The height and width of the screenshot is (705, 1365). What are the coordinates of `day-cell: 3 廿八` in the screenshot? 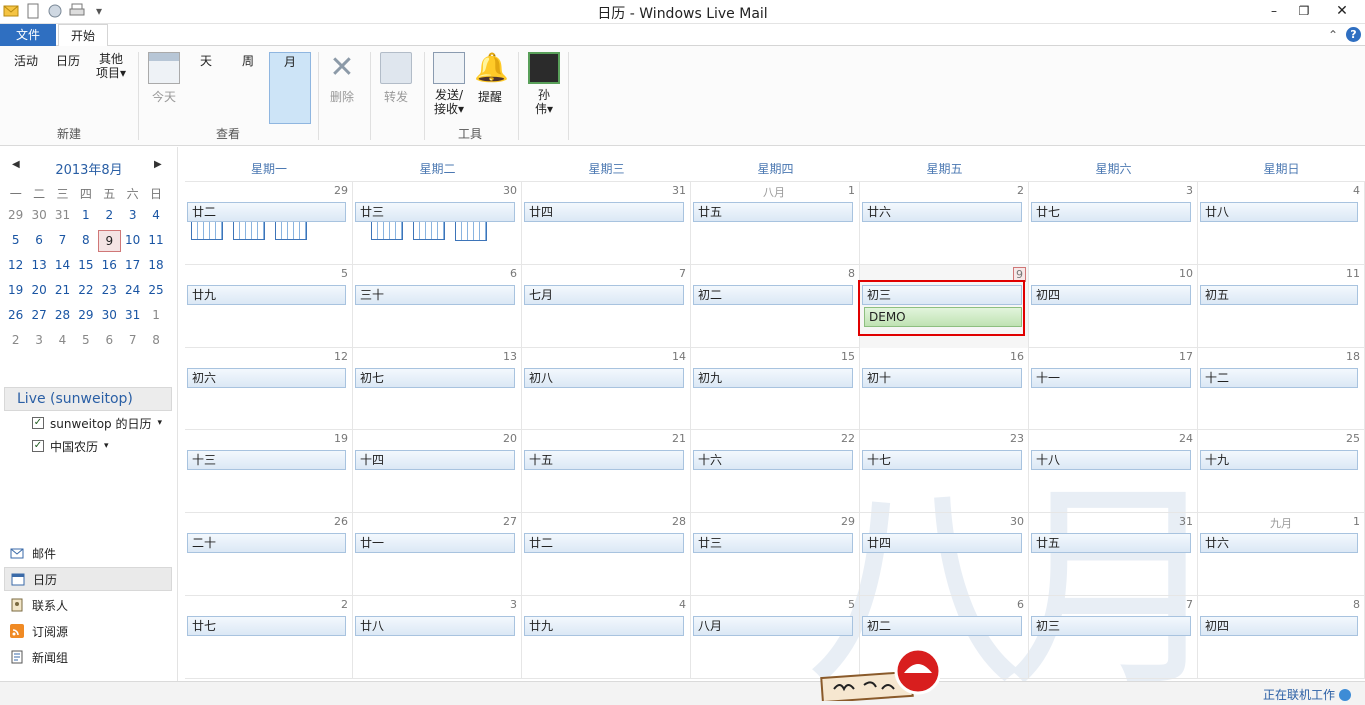 It's located at (437, 637).